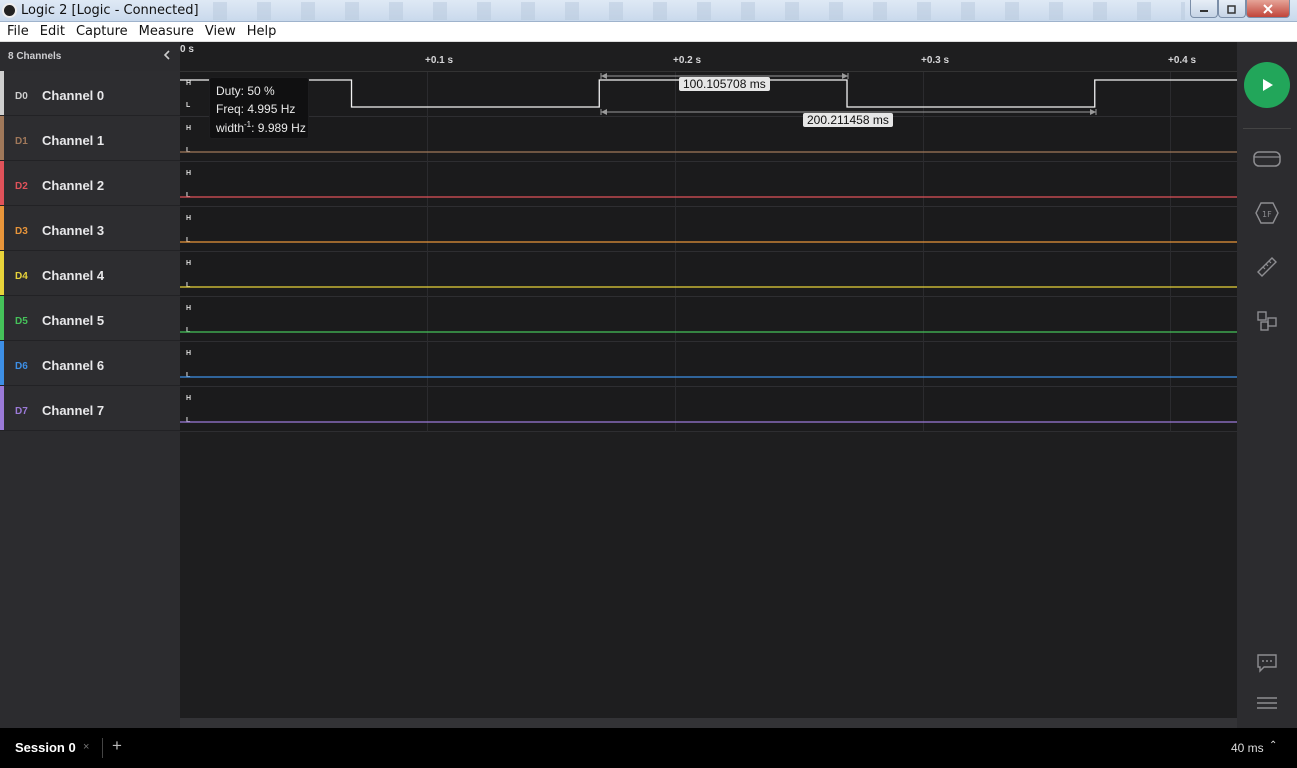 The image size is (1297, 768). What do you see at coordinates (1267, 128) in the screenshot?
I see `toolbar-divider` at bounding box center [1267, 128].